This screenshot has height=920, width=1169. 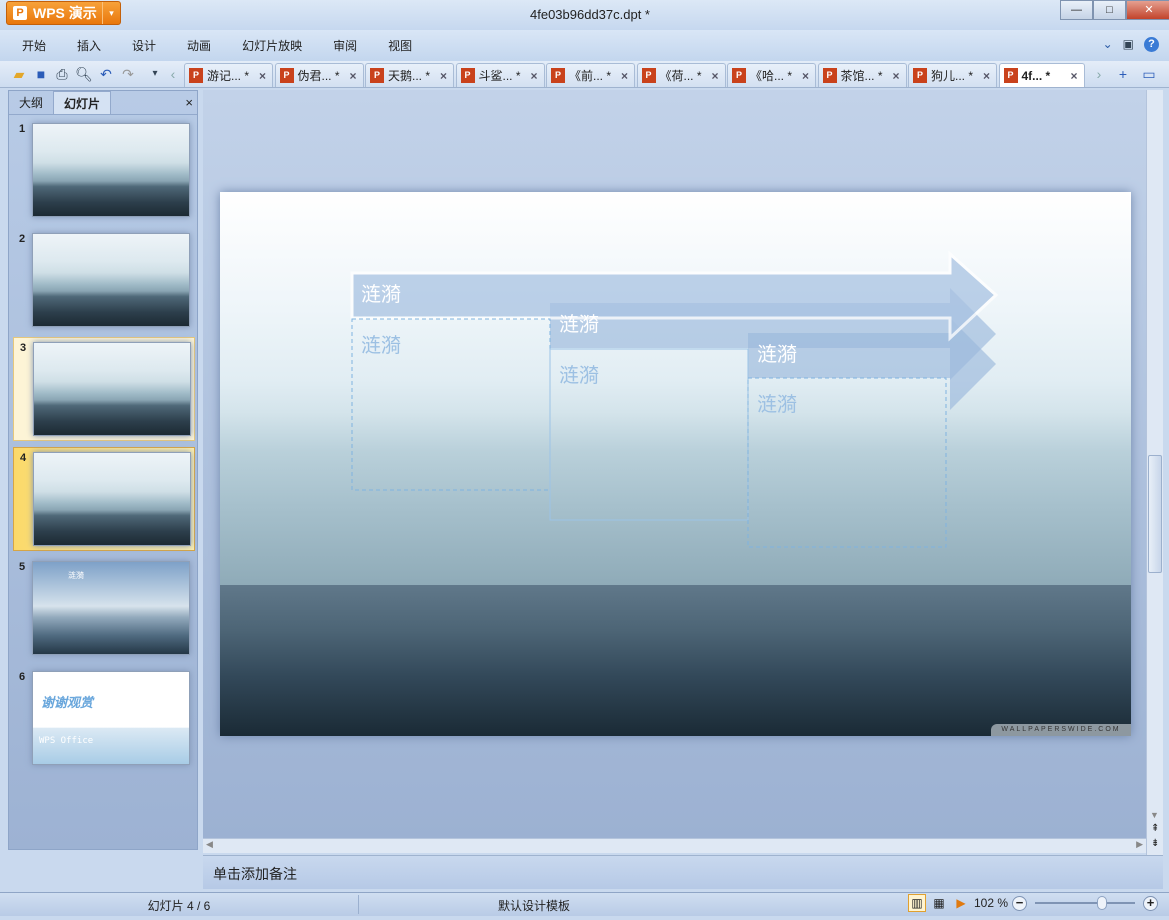 What do you see at coordinates (82, 102) in the screenshot?
I see `tab-slides: 幻灯片` at bounding box center [82, 102].